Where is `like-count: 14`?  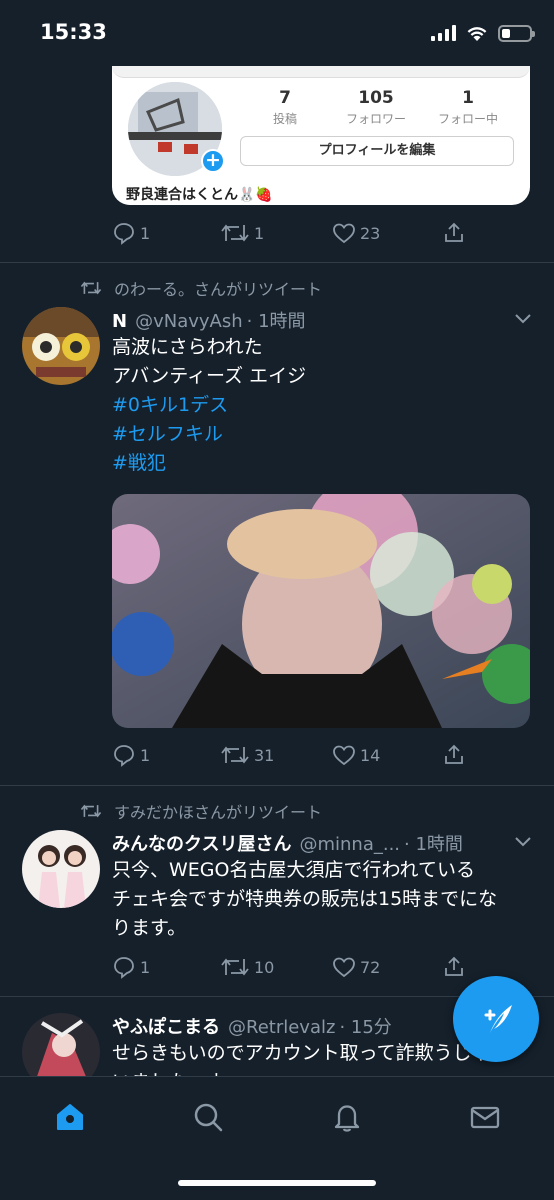
like-count: 14 is located at coordinates (370, 755).